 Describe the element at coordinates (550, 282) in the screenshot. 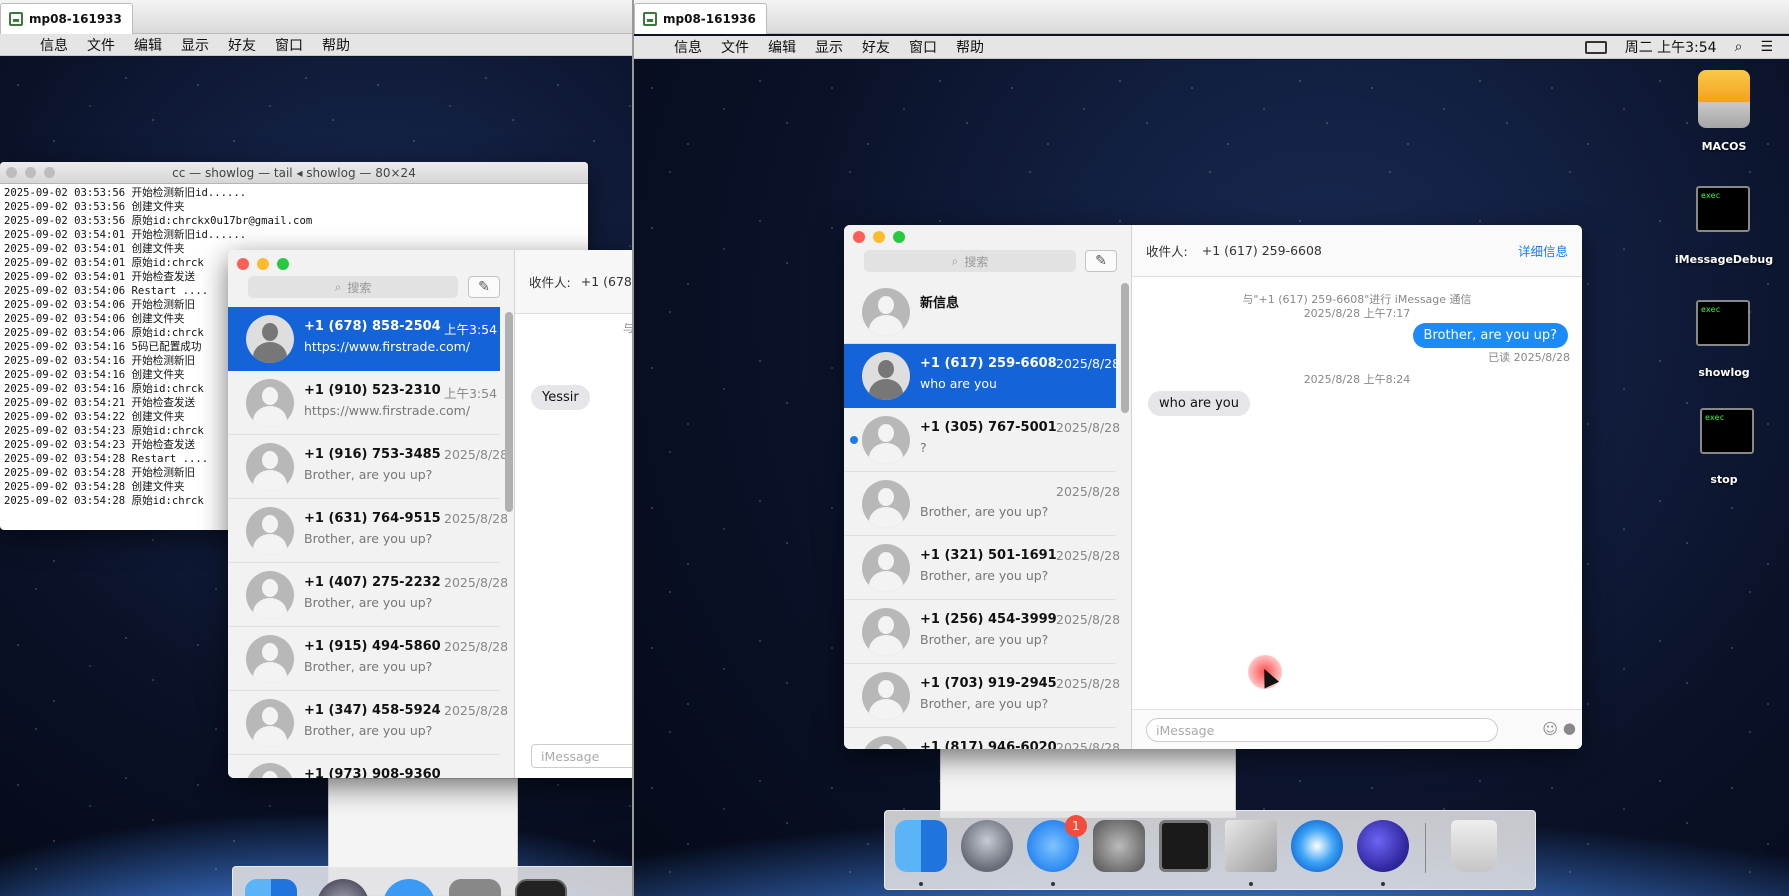

I see `left-recipient-label: 收件人:` at that location.